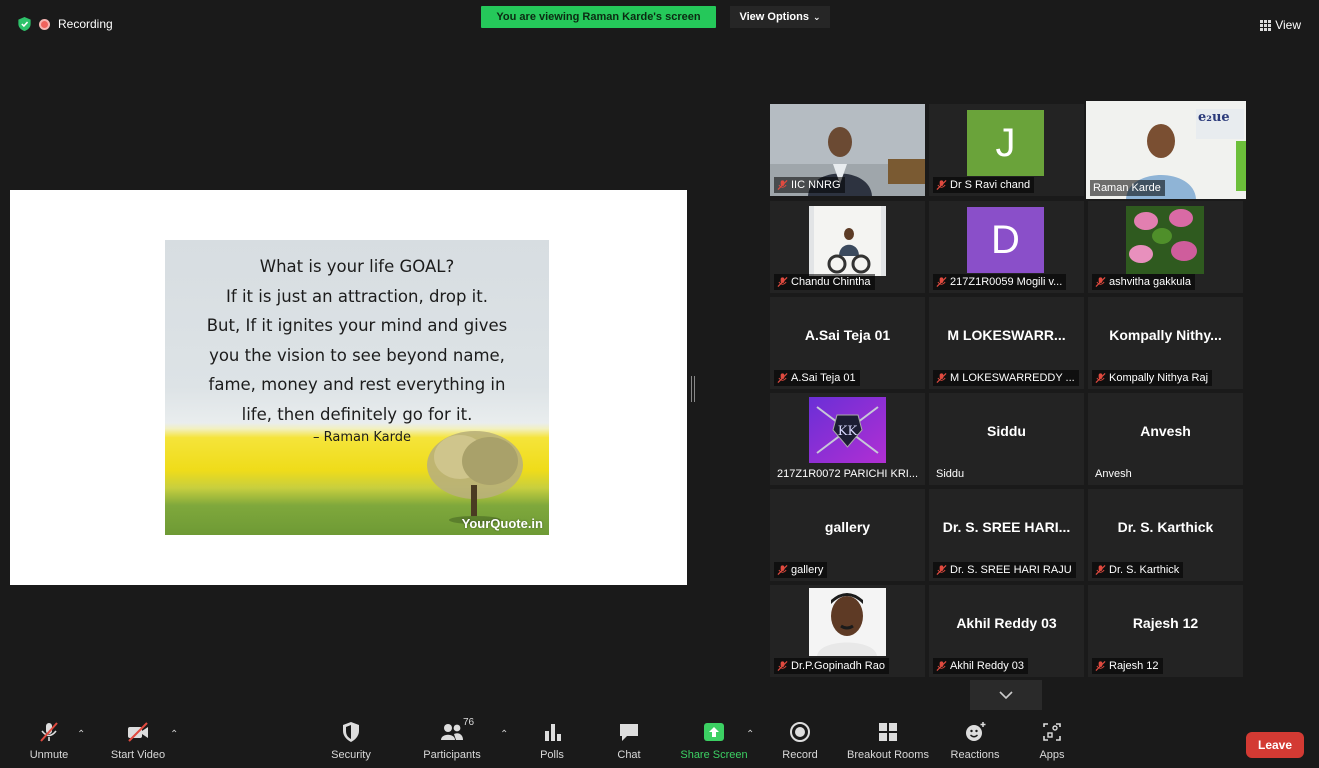 Image resolution: width=1319 pixels, height=768 pixels. I want to click on participant-name: Anvesh, so click(1113, 474).